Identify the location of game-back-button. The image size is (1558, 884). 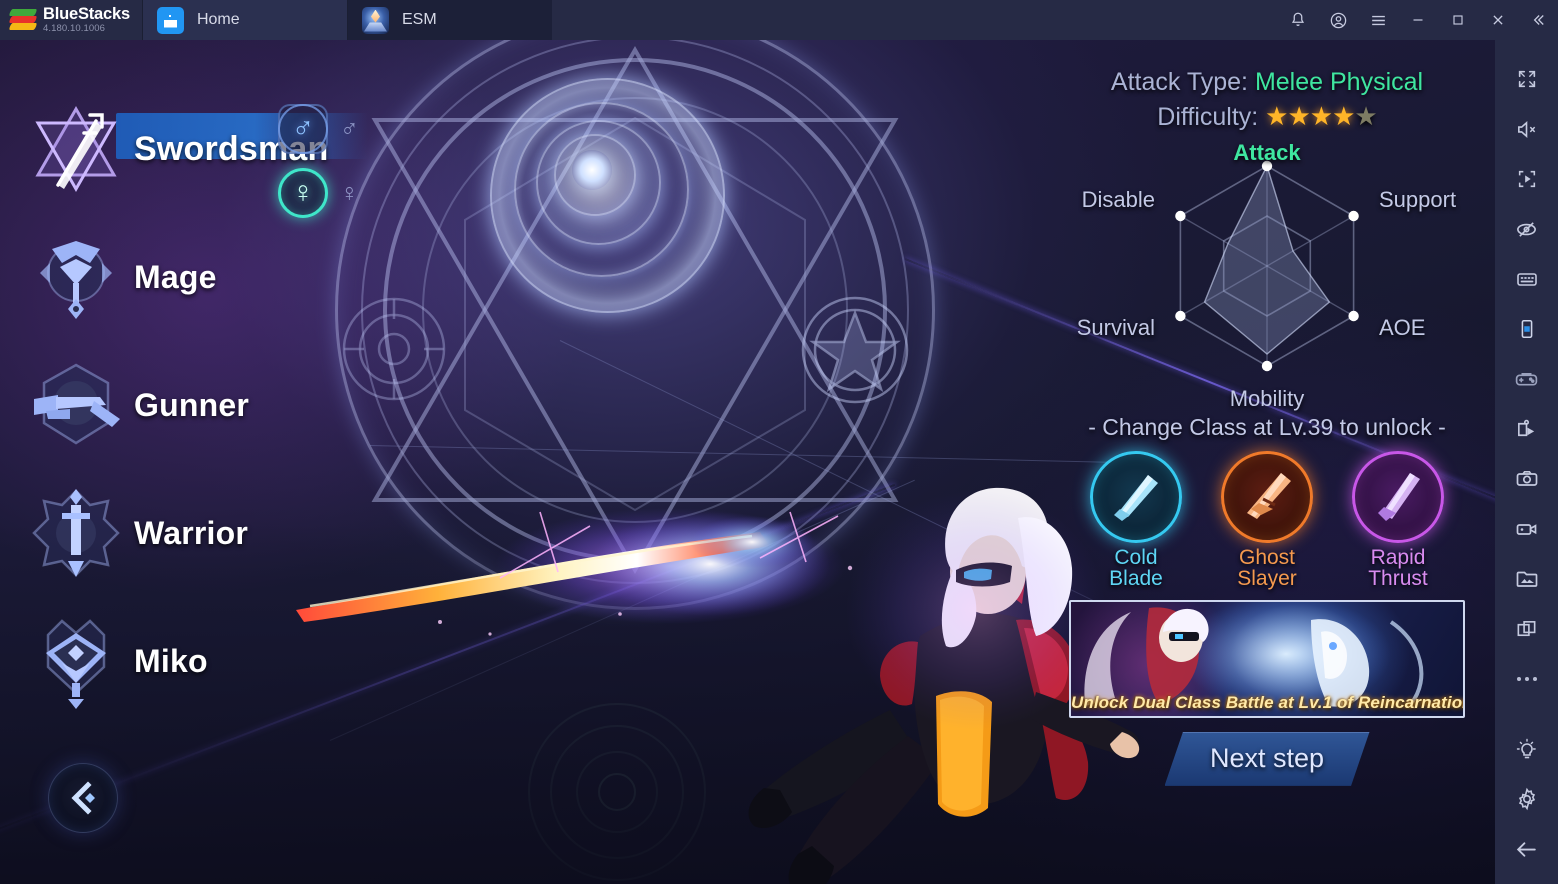
(83, 798).